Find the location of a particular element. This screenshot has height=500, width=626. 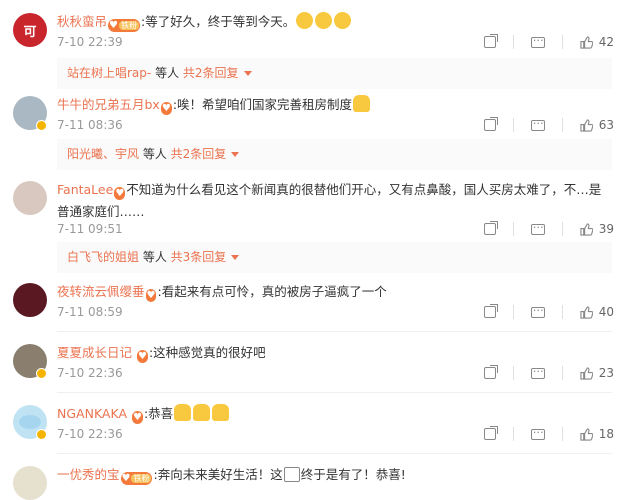

username-link: 夏夏成长日记 is located at coordinates (94, 352).